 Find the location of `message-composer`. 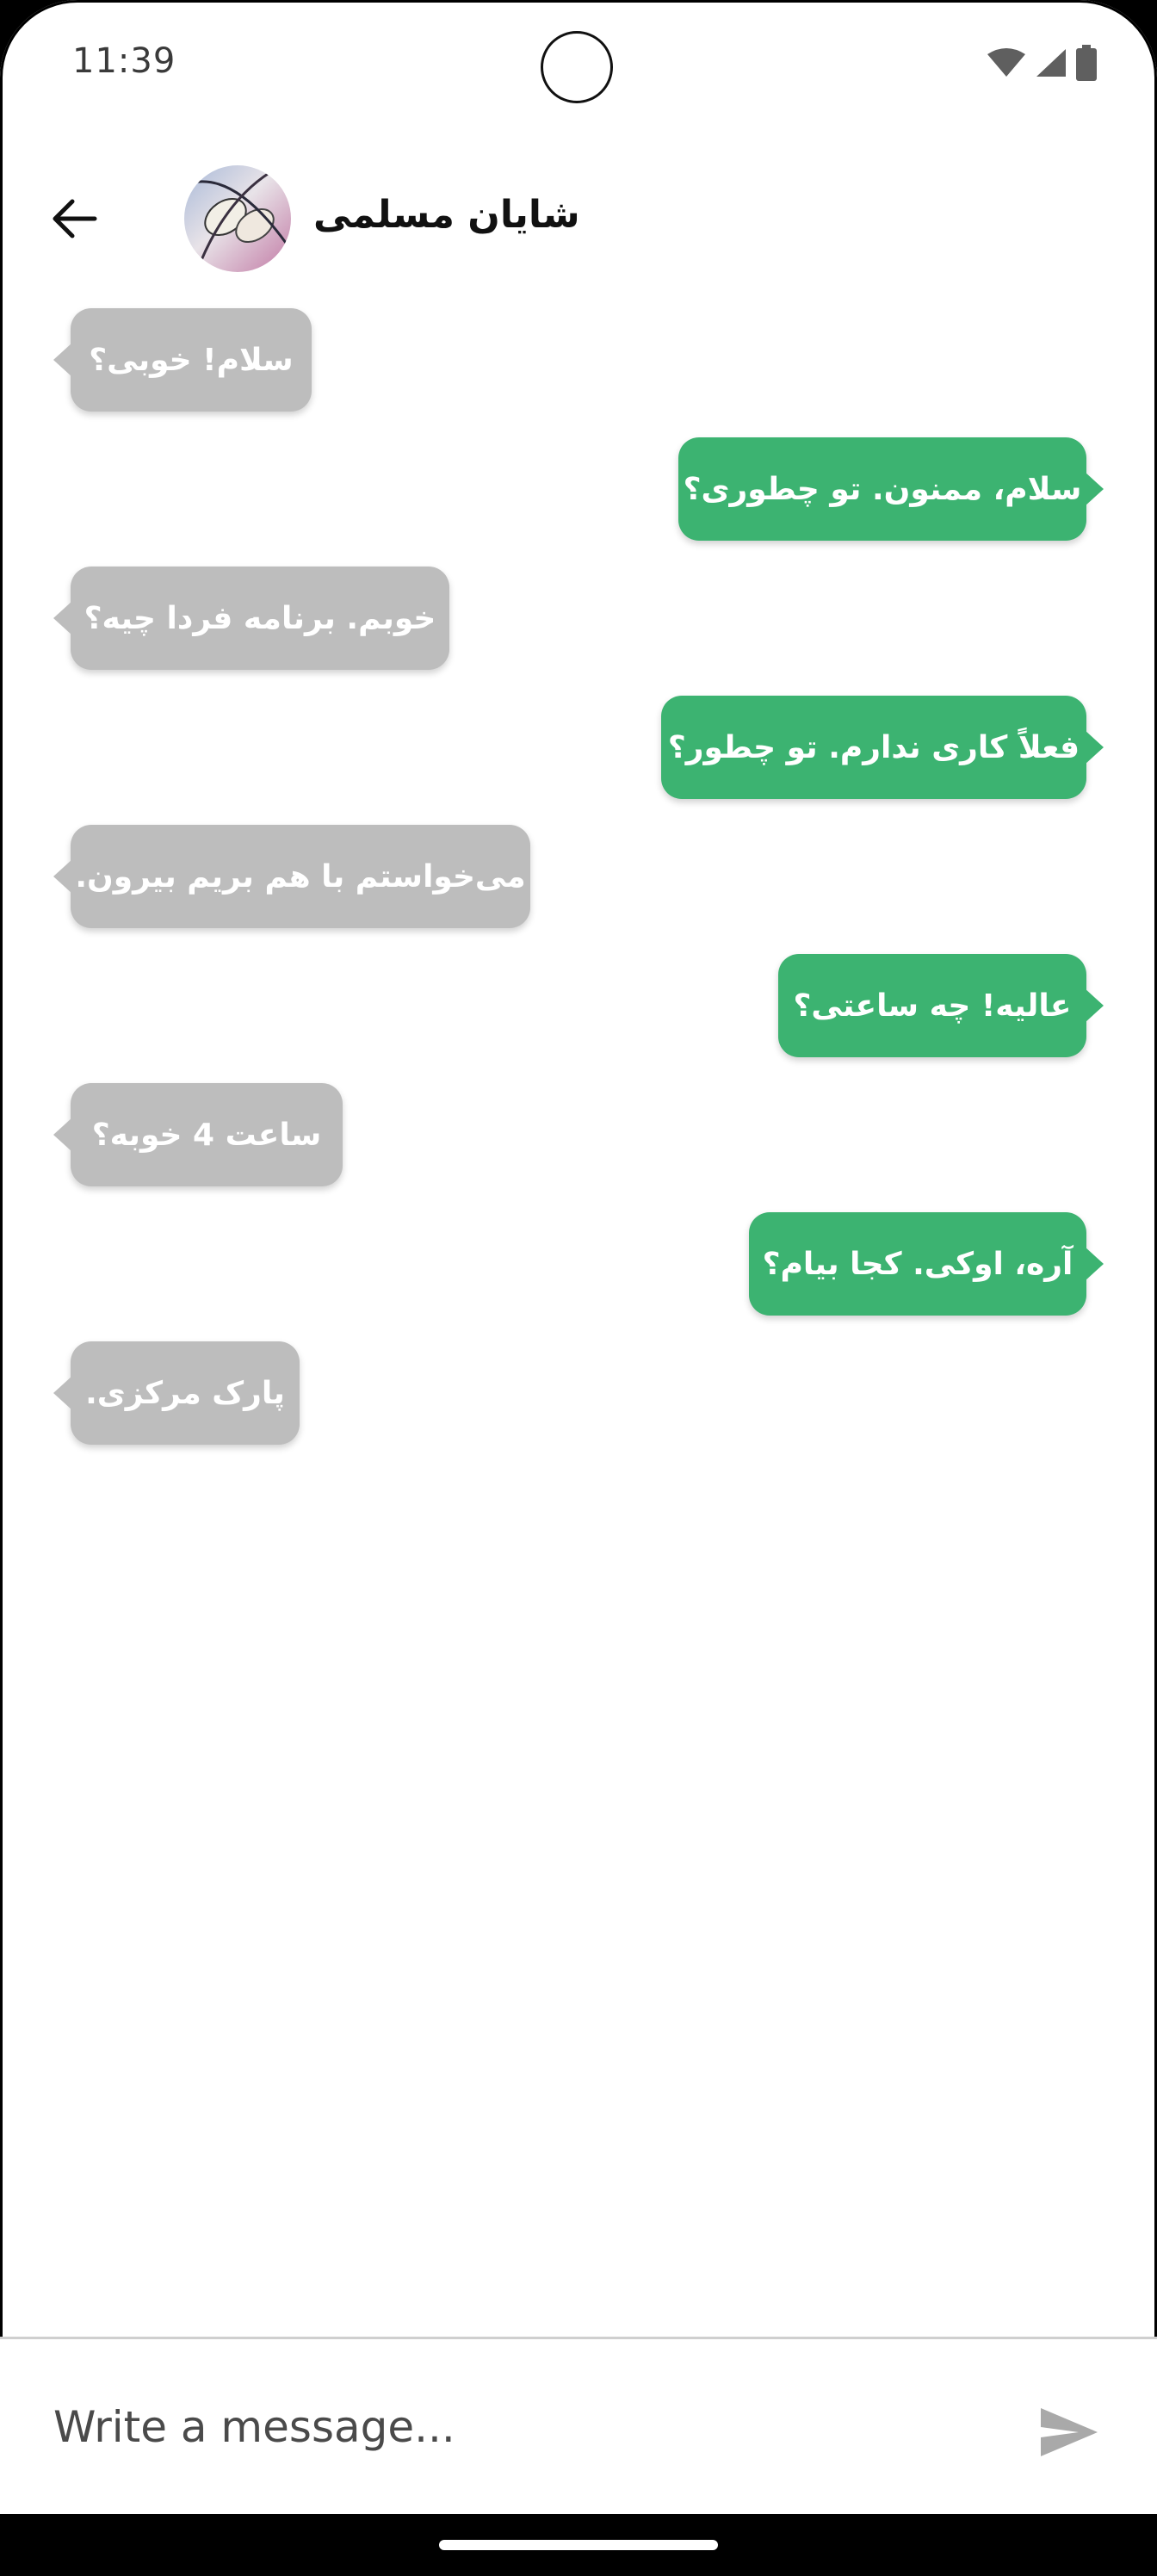

message-composer is located at coordinates (579, 2426).